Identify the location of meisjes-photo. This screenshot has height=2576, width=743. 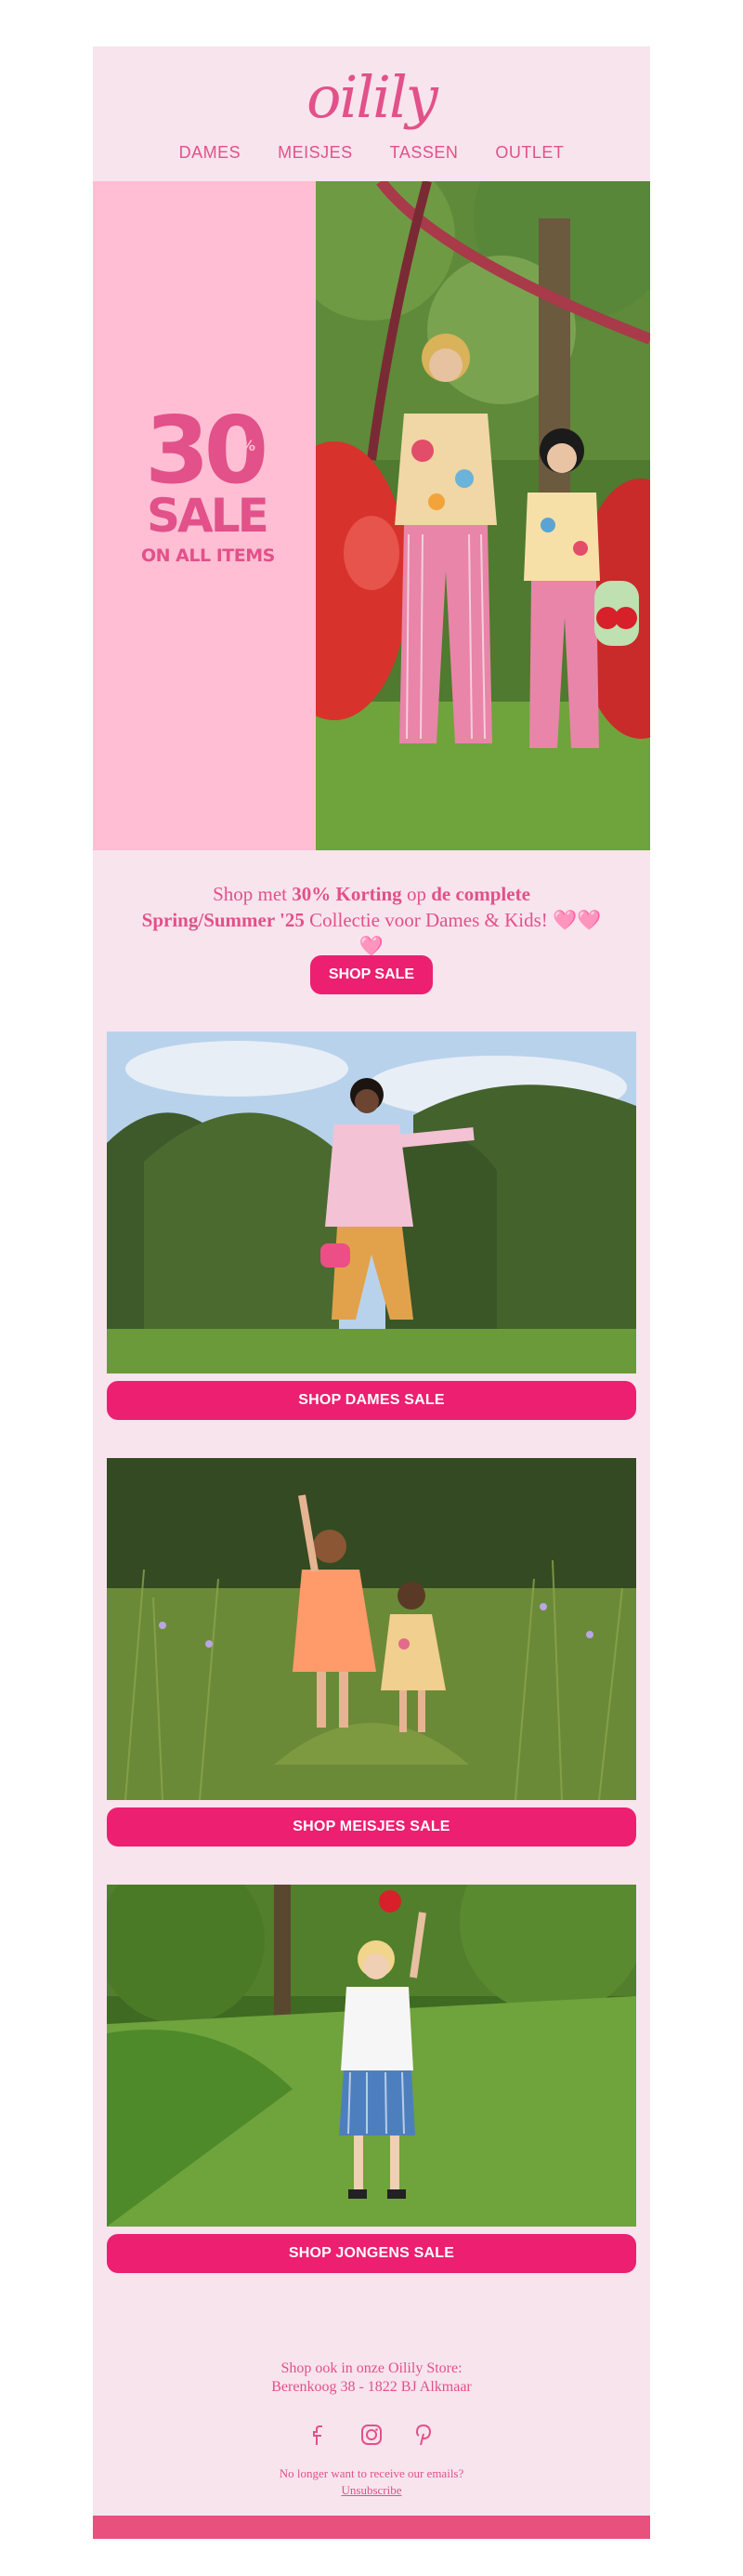
(371, 1629).